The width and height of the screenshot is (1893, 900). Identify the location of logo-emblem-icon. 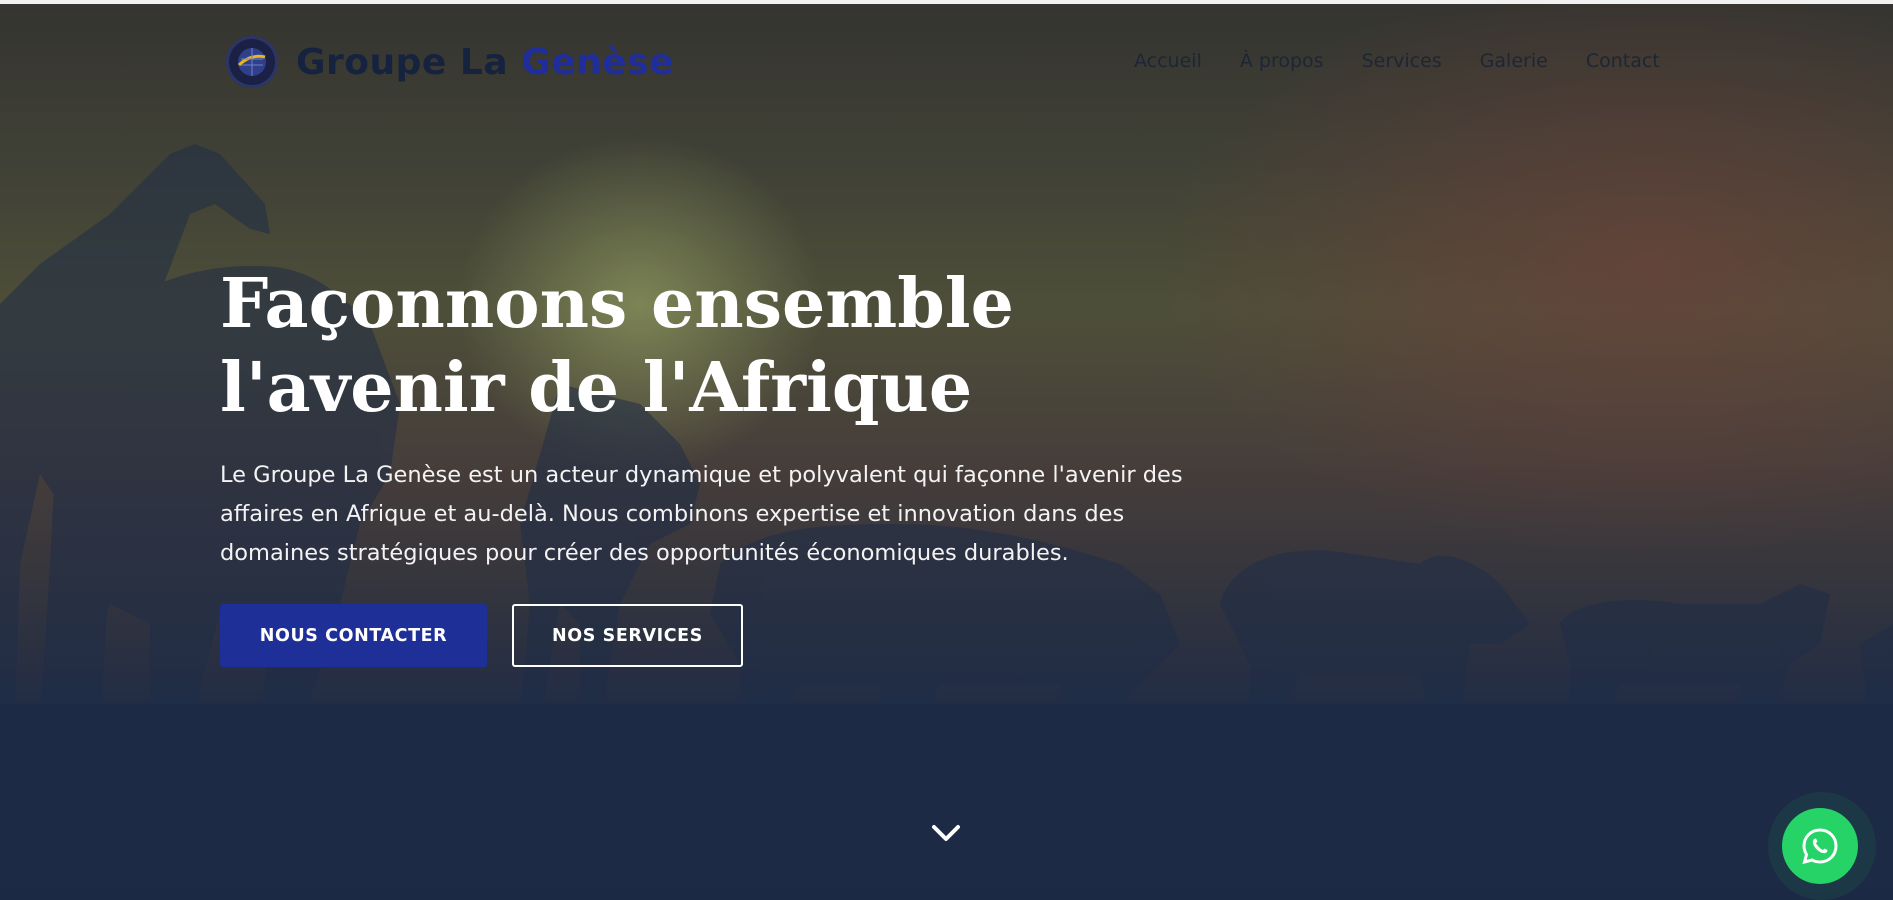
(252, 62).